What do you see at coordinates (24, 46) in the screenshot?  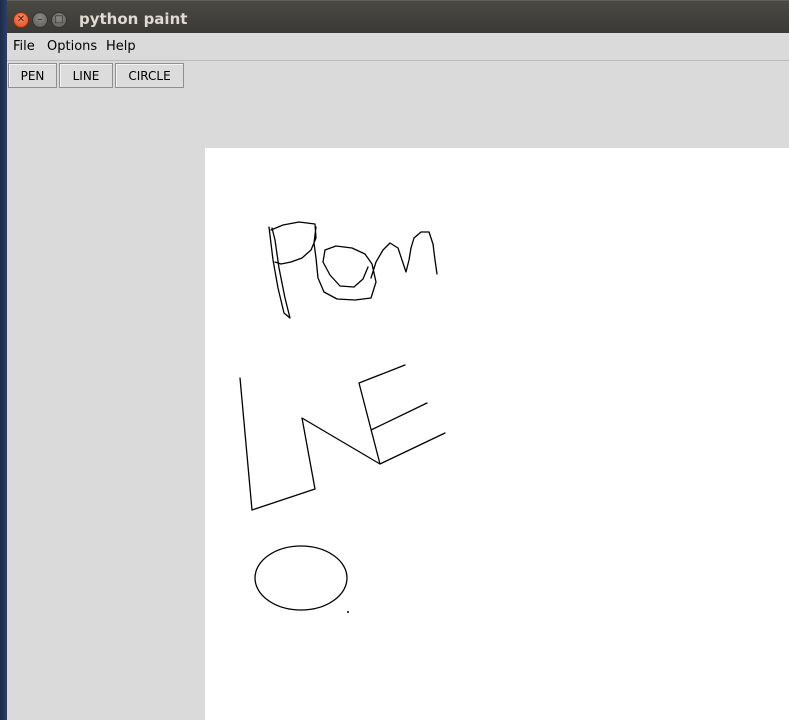 I see `menu-file: File` at bounding box center [24, 46].